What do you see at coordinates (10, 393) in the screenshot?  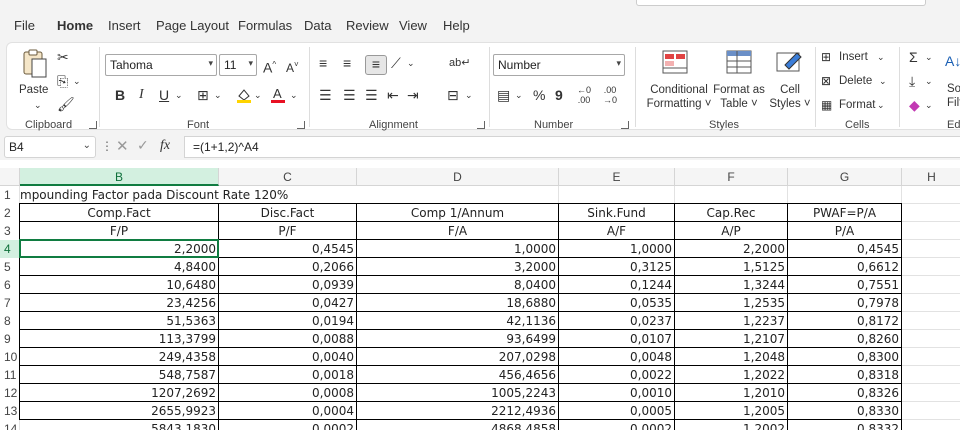 I see `row-header: 12` at bounding box center [10, 393].